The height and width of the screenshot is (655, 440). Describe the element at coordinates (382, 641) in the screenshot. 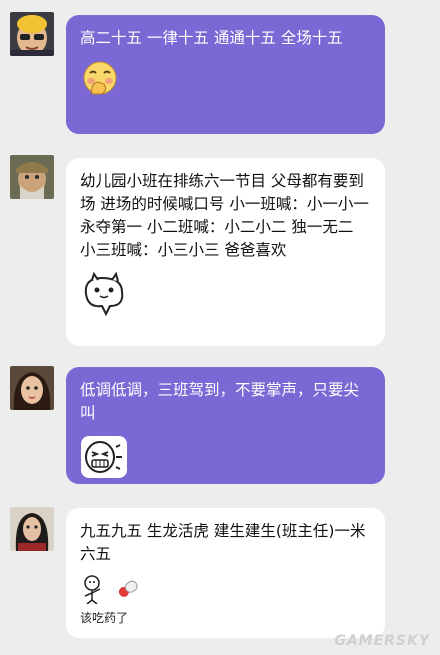

I see `watermark: GAMERSKY` at that location.